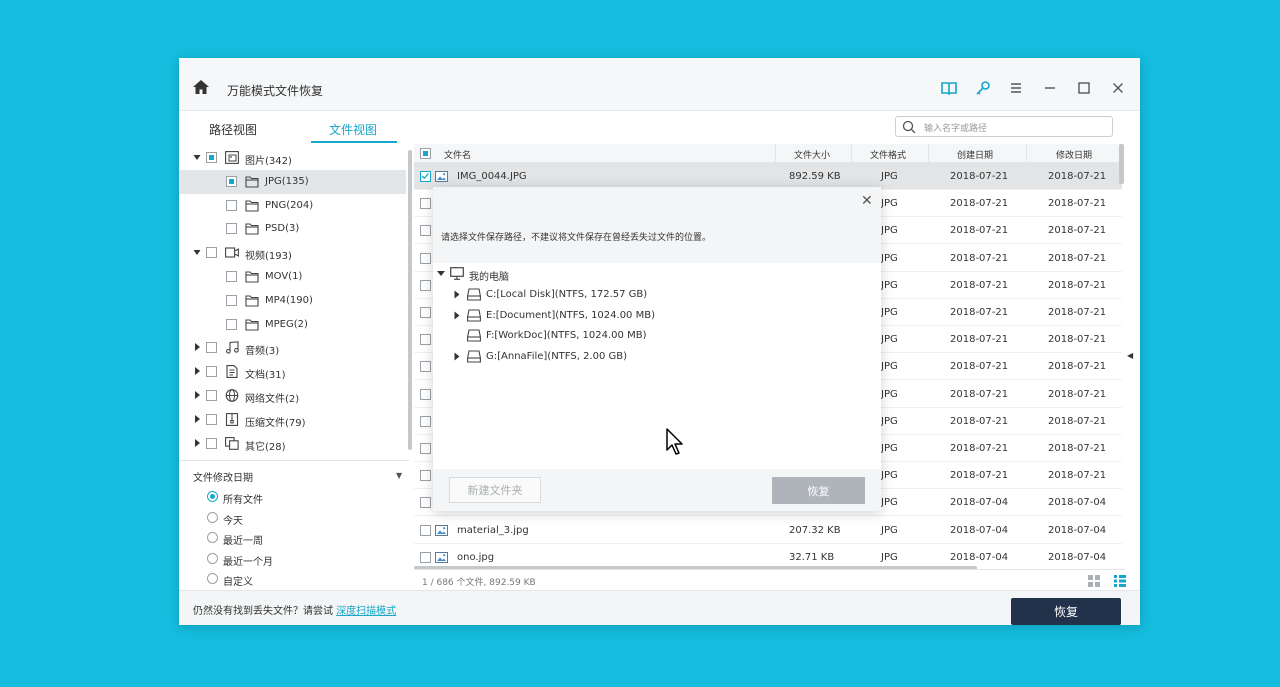  Describe the element at coordinates (292, 372) in the screenshot. I see `tree-item: 文档(31)` at that location.